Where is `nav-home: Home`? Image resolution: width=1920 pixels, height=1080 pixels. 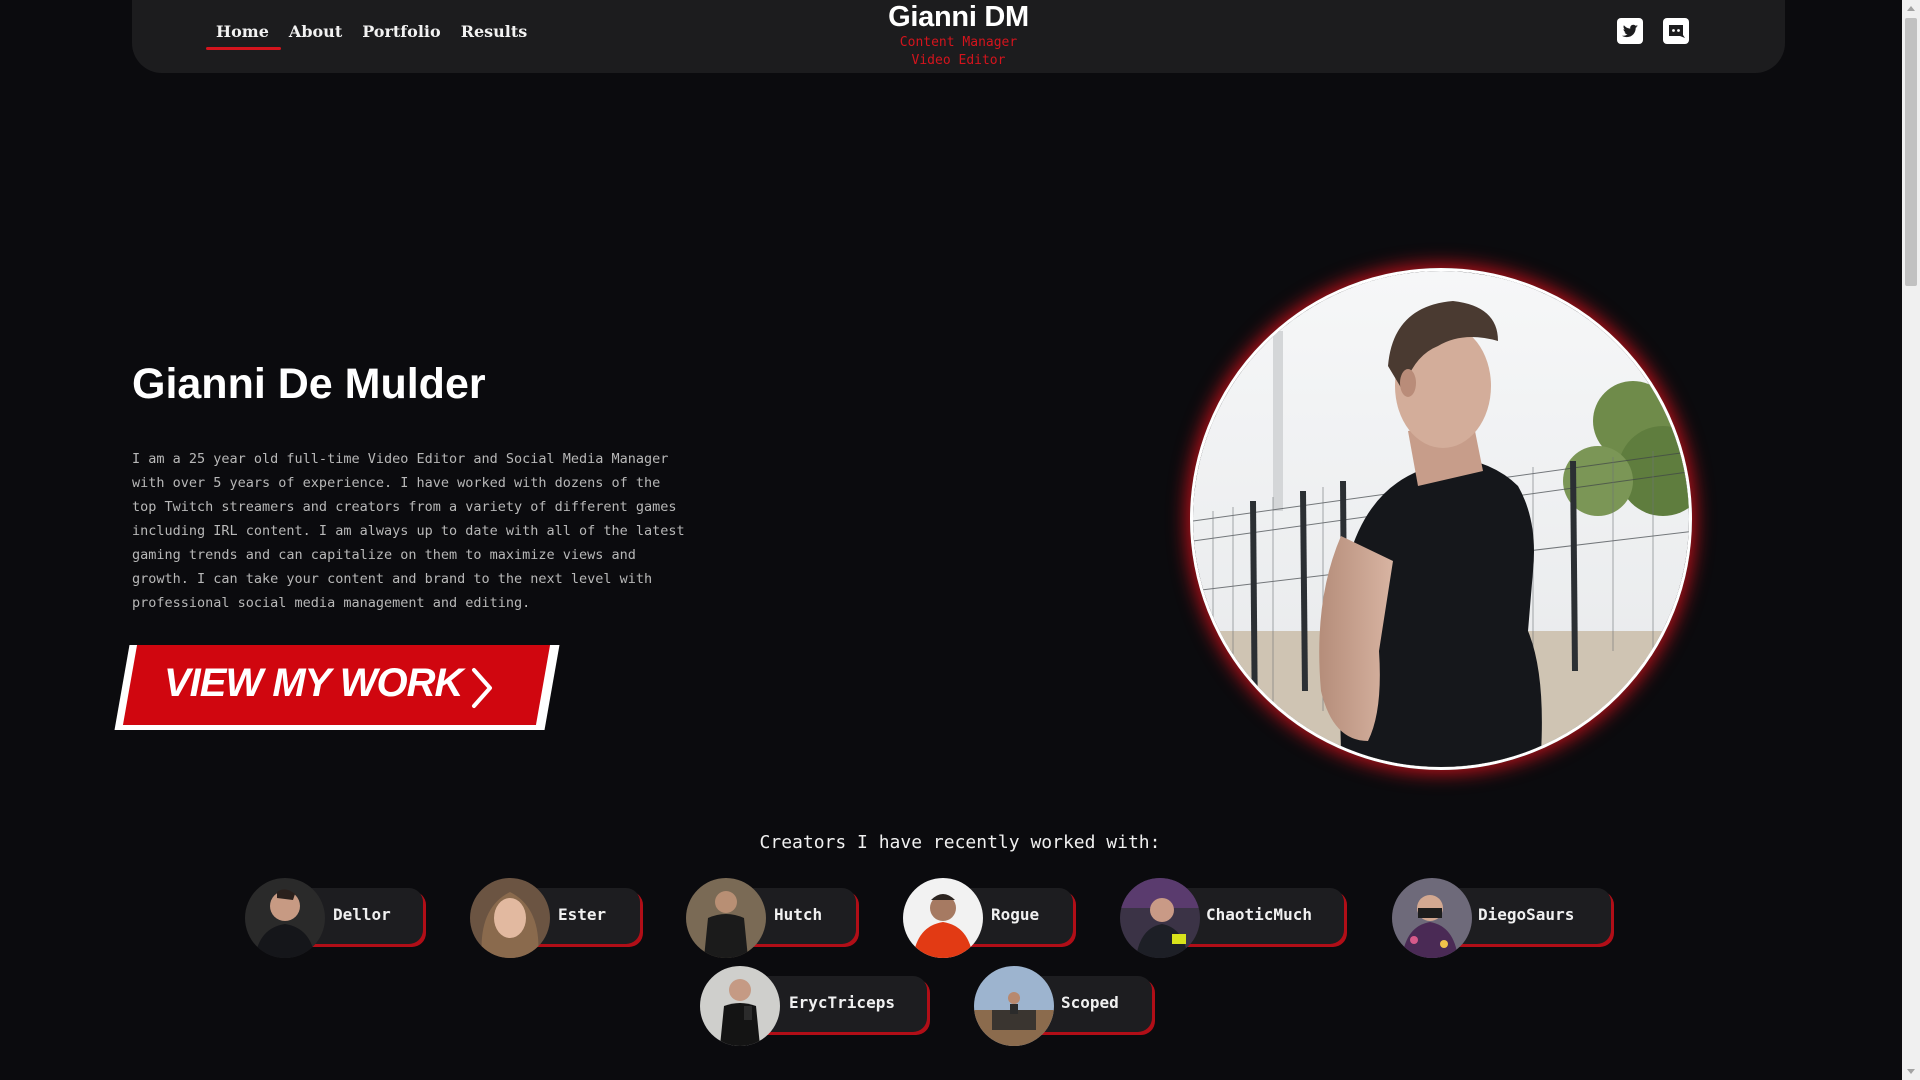
nav-home: Home is located at coordinates (243, 36).